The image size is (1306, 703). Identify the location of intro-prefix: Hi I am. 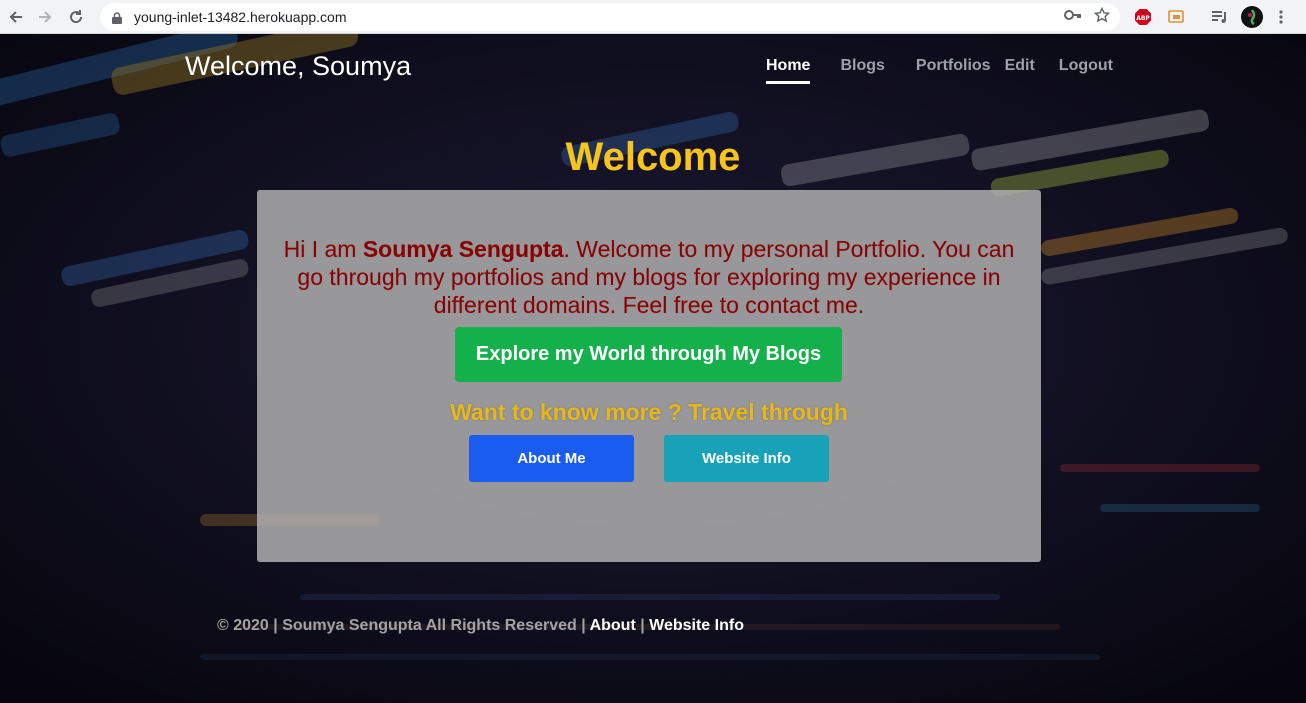
(323, 249).